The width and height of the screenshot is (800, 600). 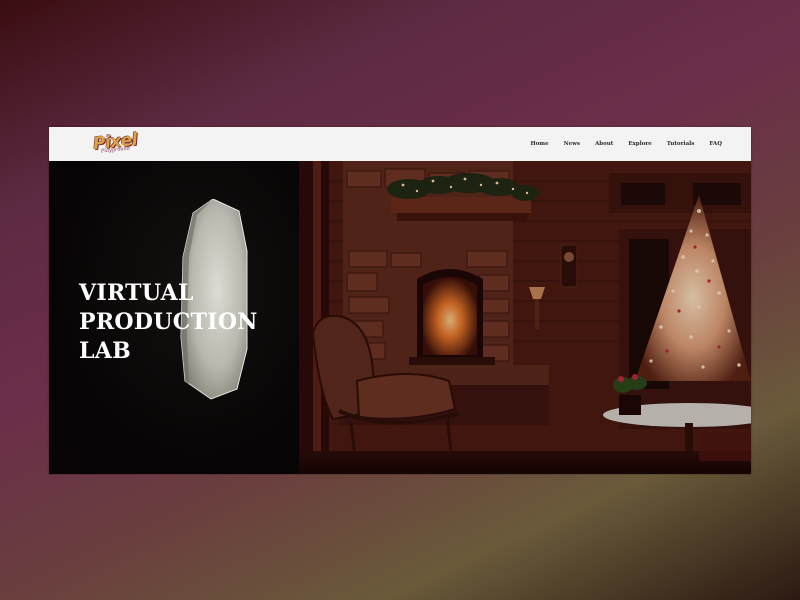 What do you see at coordinates (572, 144) in the screenshot?
I see `nav-news: News` at bounding box center [572, 144].